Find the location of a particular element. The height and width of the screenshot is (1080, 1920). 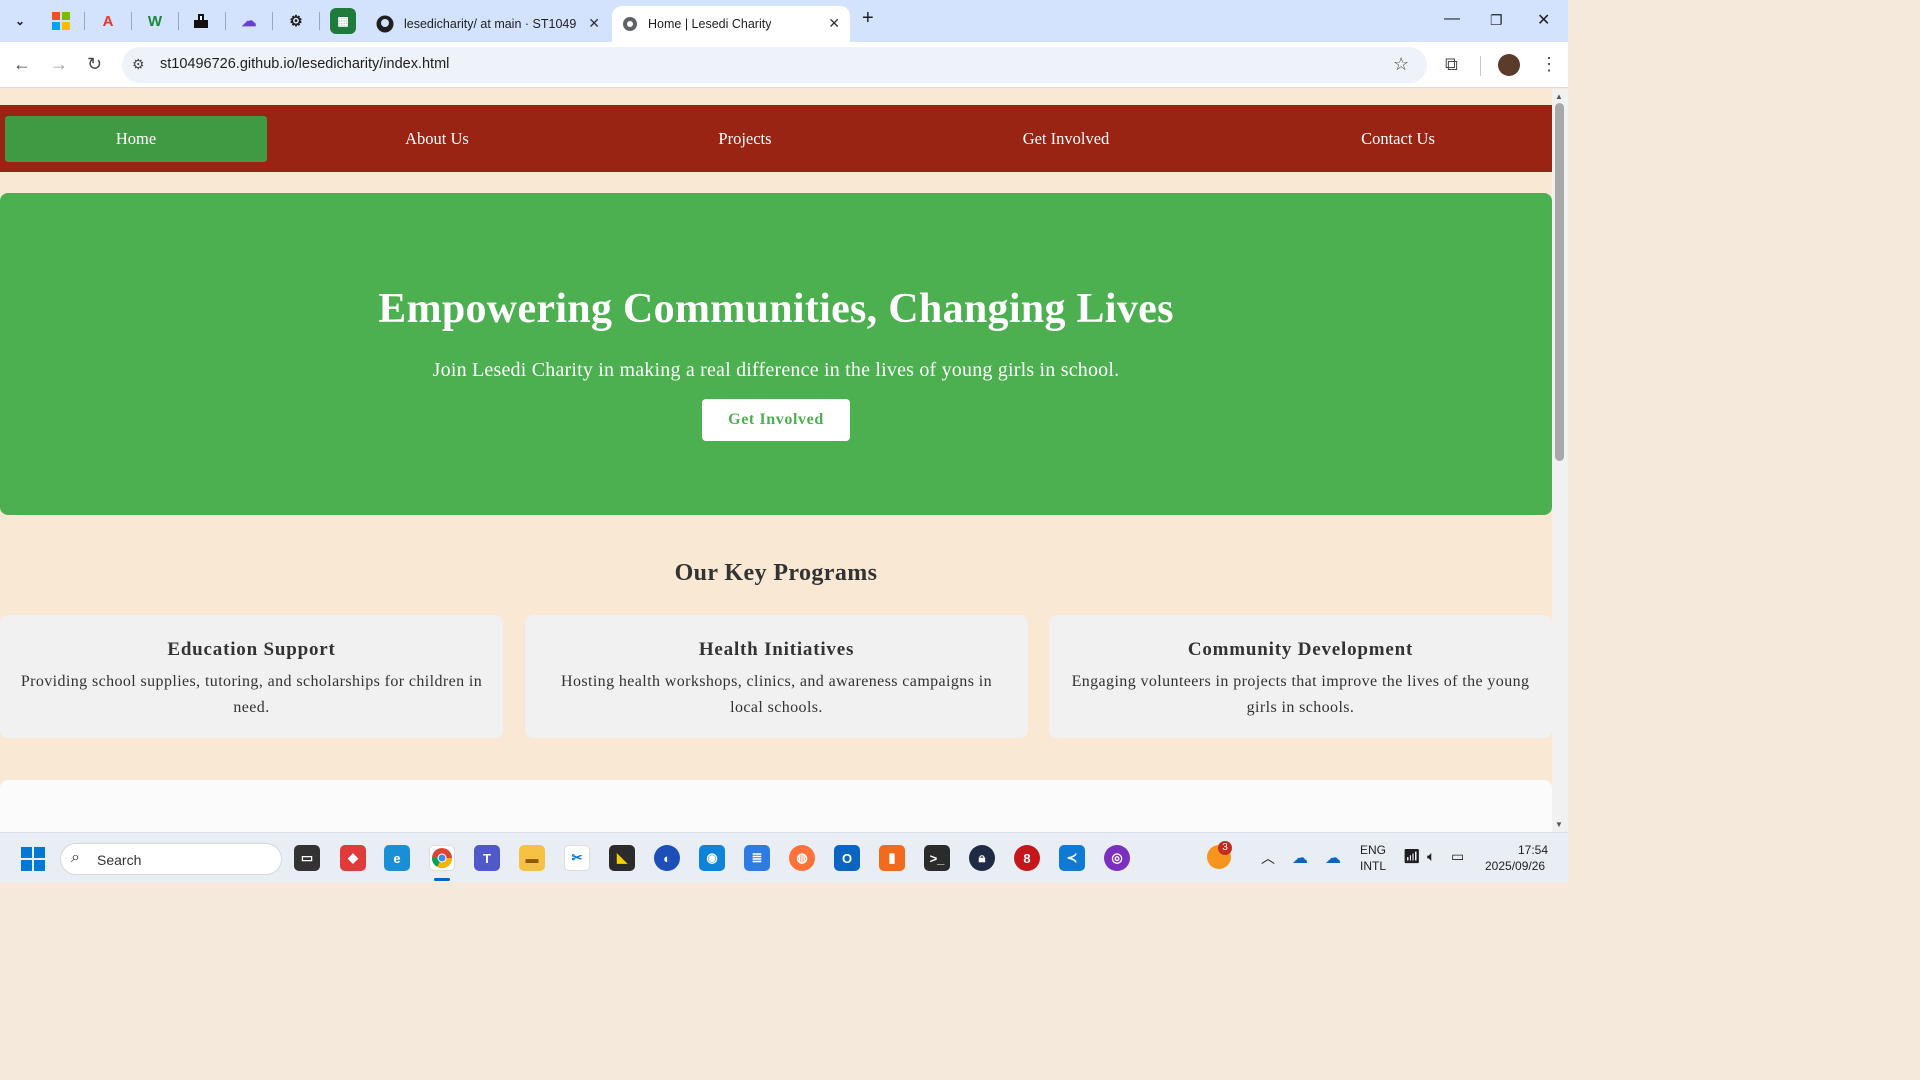

nav-contact-us: Contact Us is located at coordinates (1398, 139).